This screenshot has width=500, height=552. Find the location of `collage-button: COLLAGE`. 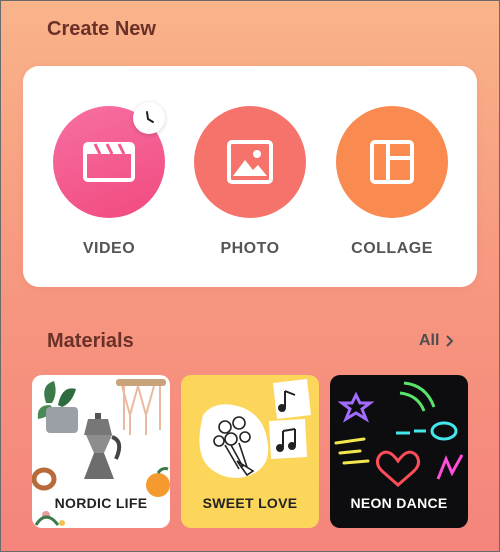

collage-button: COLLAGE is located at coordinates (392, 181).